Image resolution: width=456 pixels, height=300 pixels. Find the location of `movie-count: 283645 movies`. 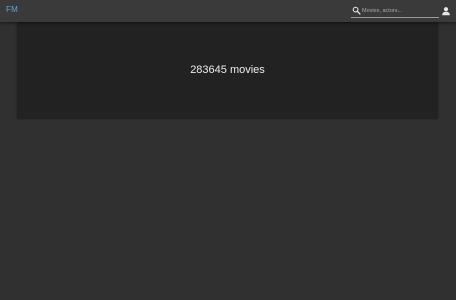

movie-count: 283645 movies is located at coordinates (227, 70).